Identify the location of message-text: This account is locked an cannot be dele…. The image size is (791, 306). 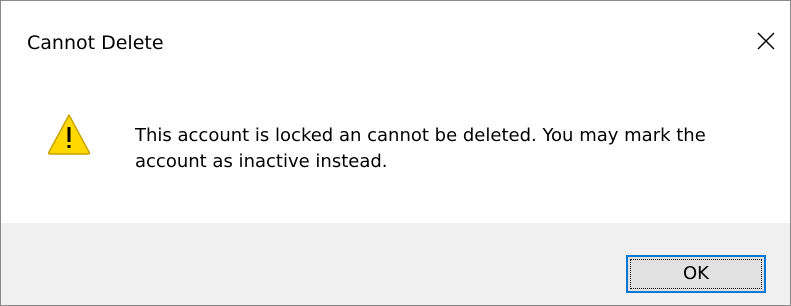
(420, 148).